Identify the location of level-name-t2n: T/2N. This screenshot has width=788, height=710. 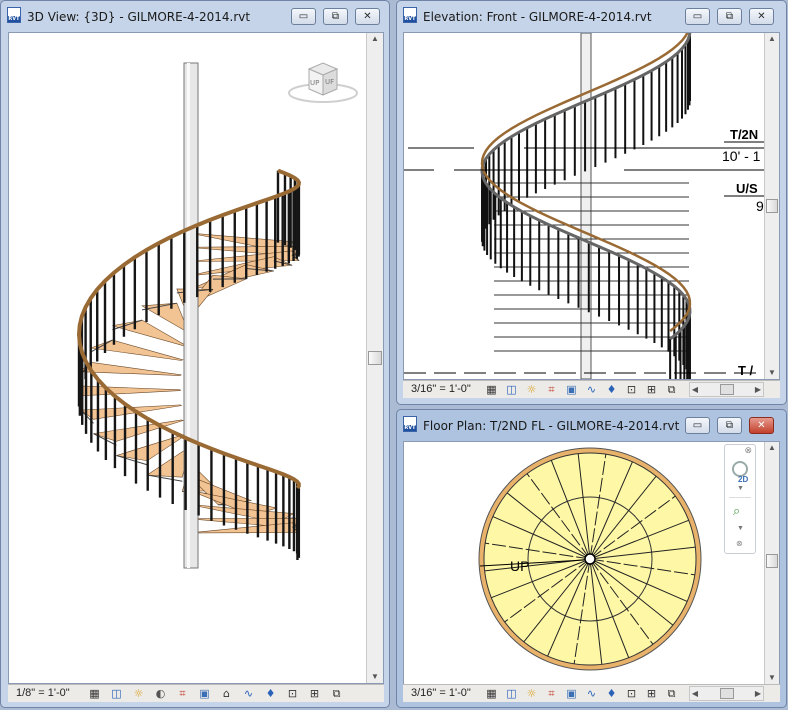
(744, 134).